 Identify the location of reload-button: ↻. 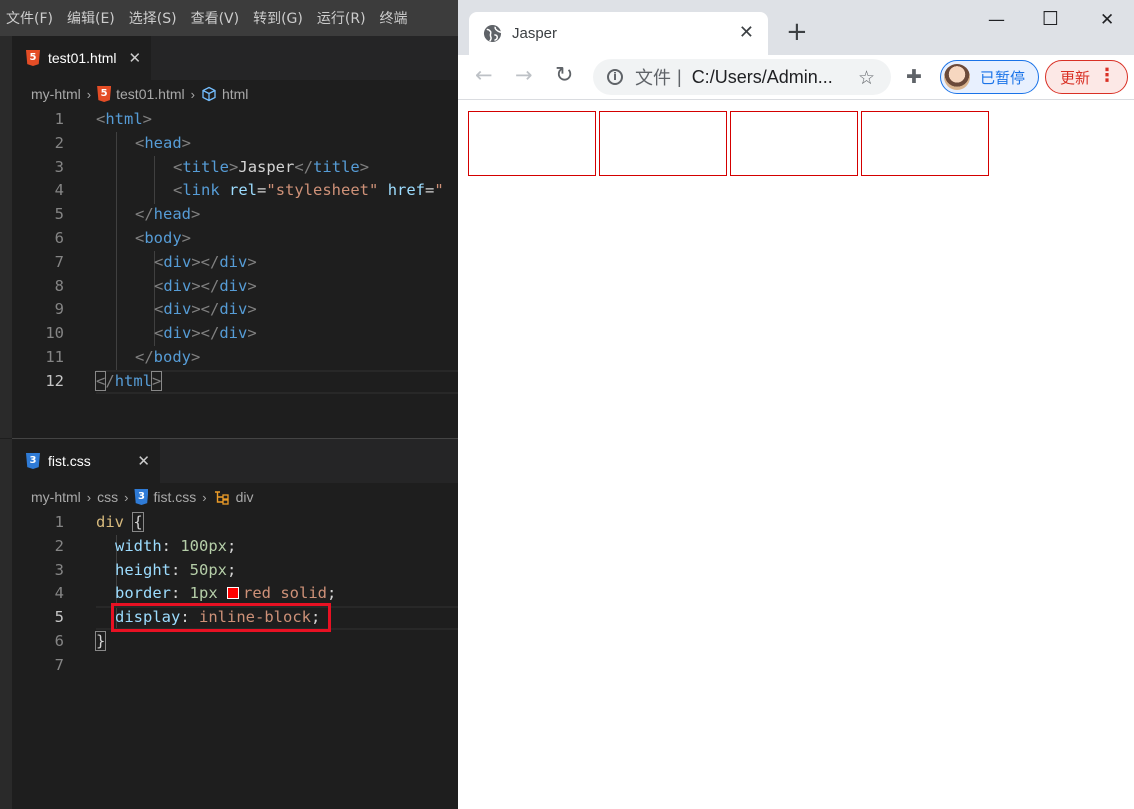
(564, 75).